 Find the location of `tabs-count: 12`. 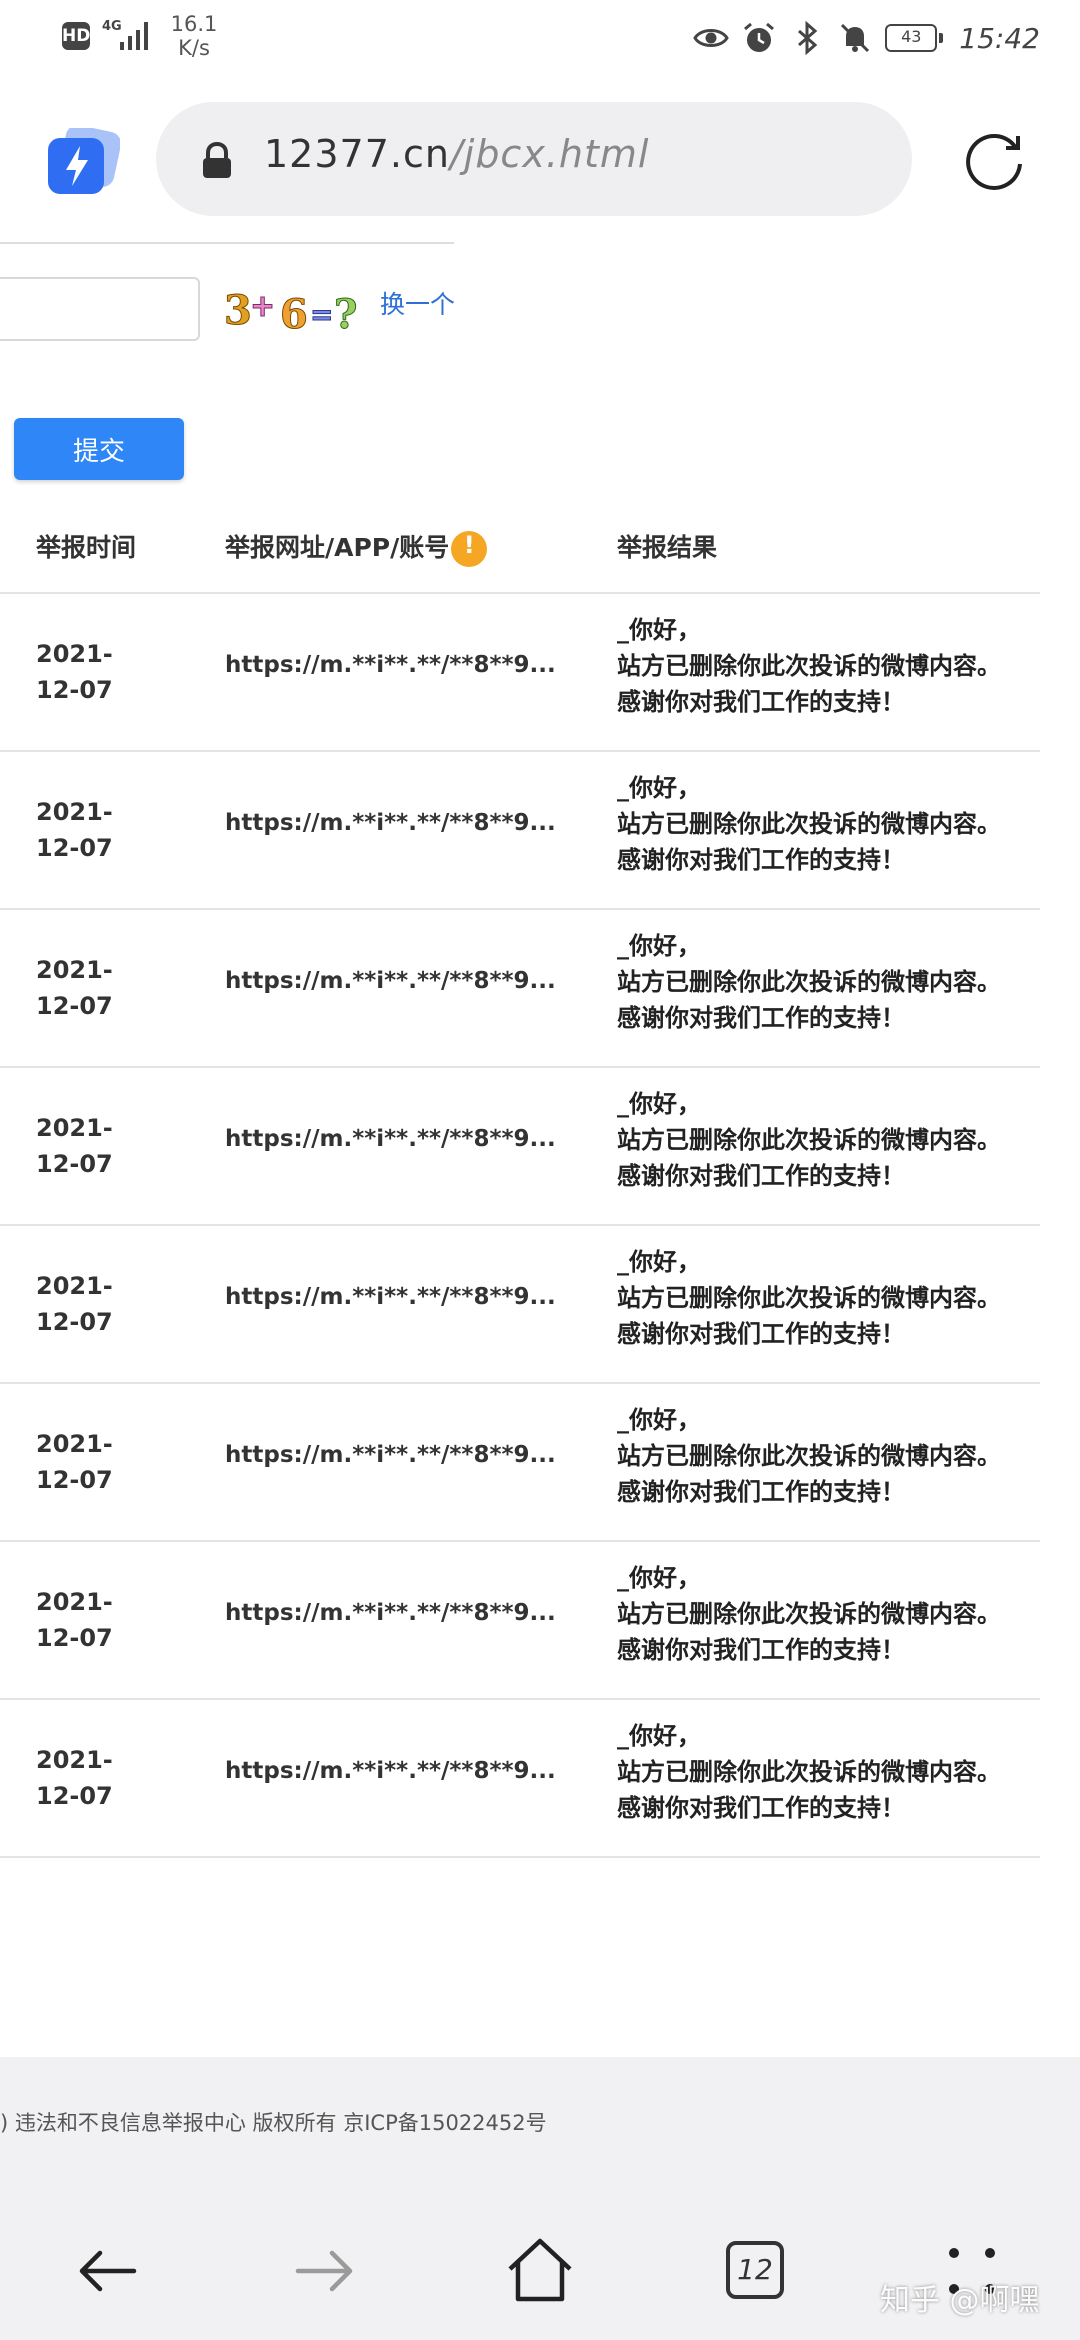

tabs-count: 12 is located at coordinates (755, 2270).